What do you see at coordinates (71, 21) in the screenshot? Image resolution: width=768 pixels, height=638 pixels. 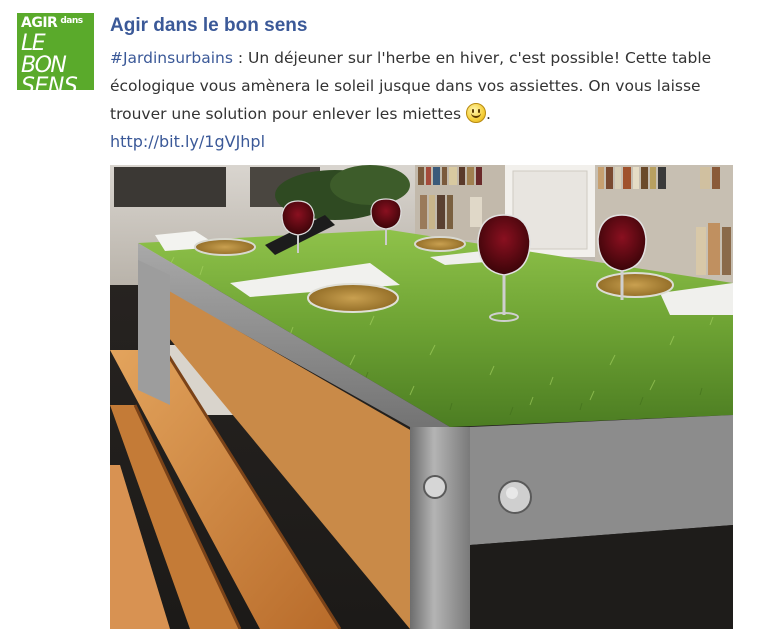 I see `avatar-text-dans: dans` at bounding box center [71, 21].